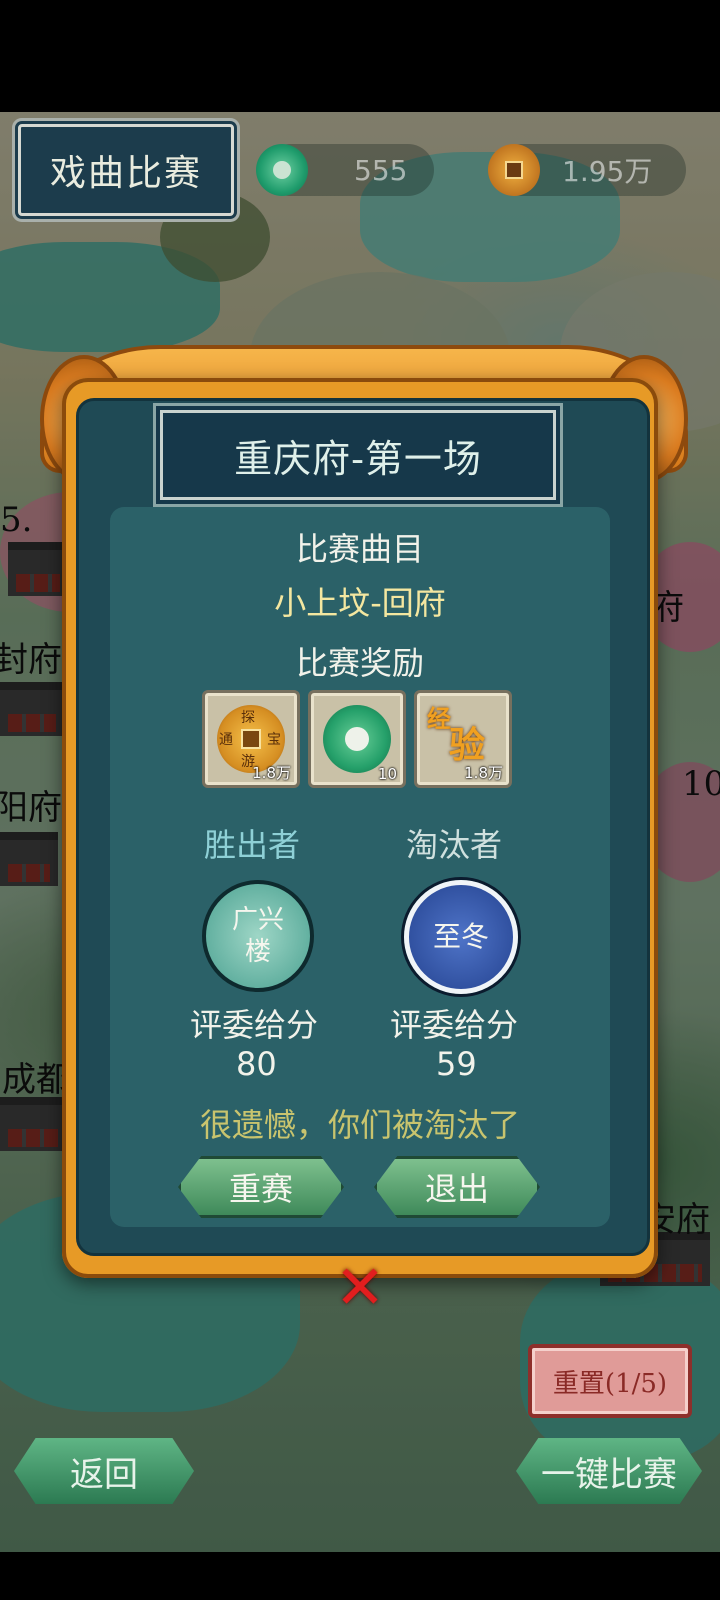  Describe the element at coordinates (360, 1288) in the screenshot. I see `close-icon: ✕` at that location.